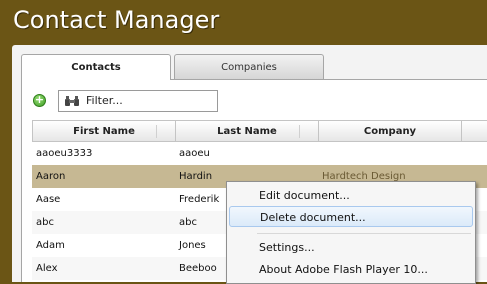  I want to click on binoculars-icon, so click(72, 101).